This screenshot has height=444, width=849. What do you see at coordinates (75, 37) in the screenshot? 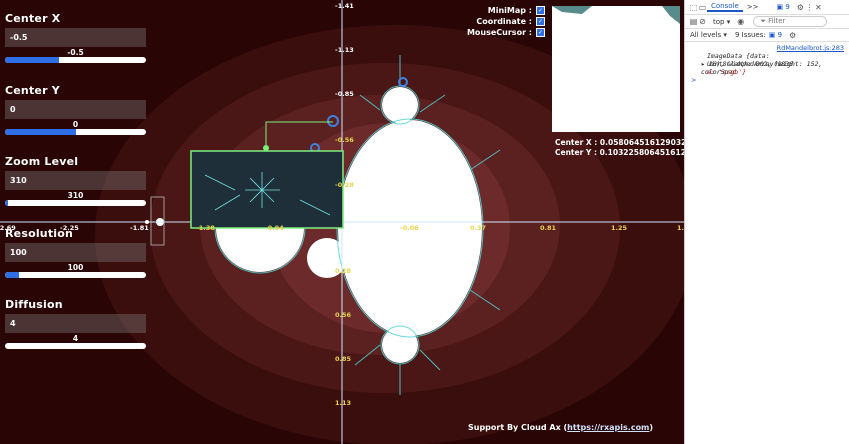
I see `center-x-input: -0.5` at bounding box center [75, 37].